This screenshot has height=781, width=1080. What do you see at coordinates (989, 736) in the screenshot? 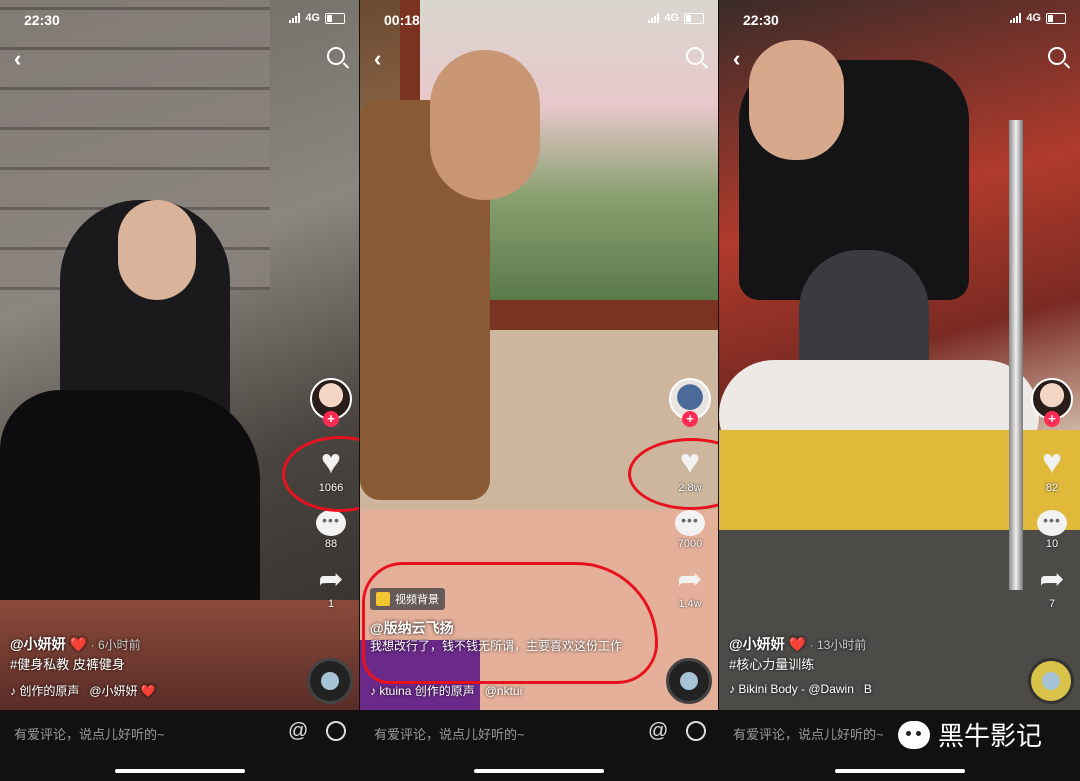
I see `watermark-text: 黑牛影记` at bounding box center [989, 736].